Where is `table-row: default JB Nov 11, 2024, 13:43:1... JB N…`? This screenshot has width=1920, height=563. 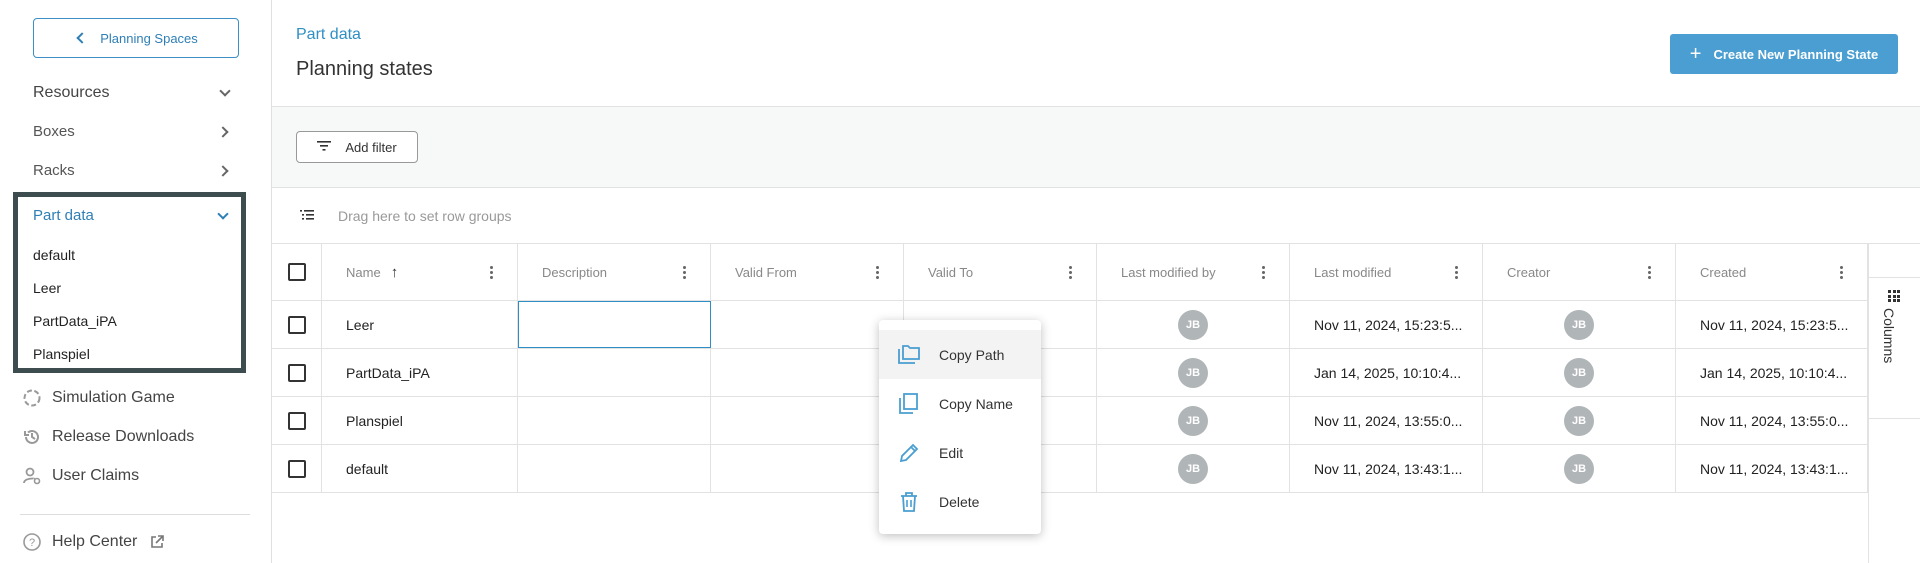 table-row: default JB Nov 11, 2024, 13:43:1... JB N… is located at coordinates (1070, 469).